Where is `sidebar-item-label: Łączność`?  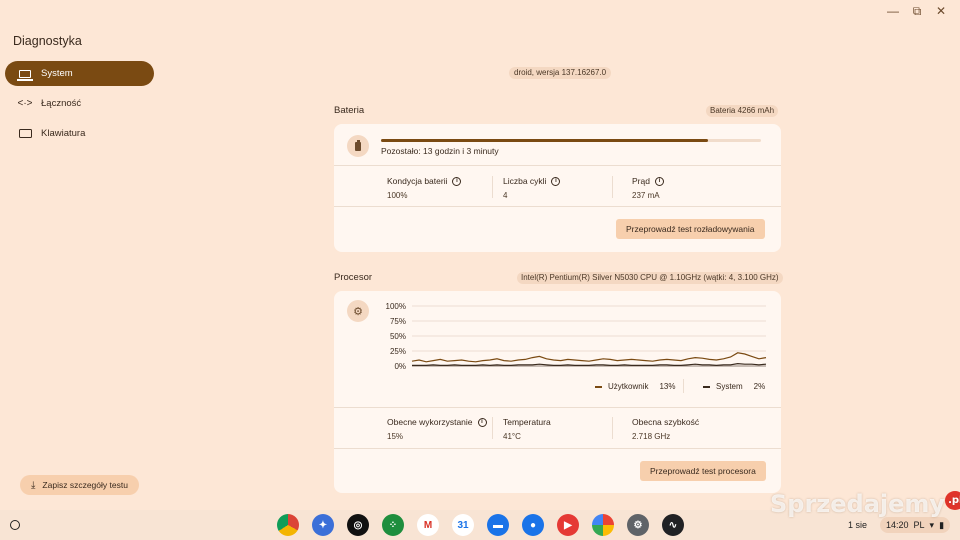
sidebar-item-label: Łączność is located at coordinates (61, 103).